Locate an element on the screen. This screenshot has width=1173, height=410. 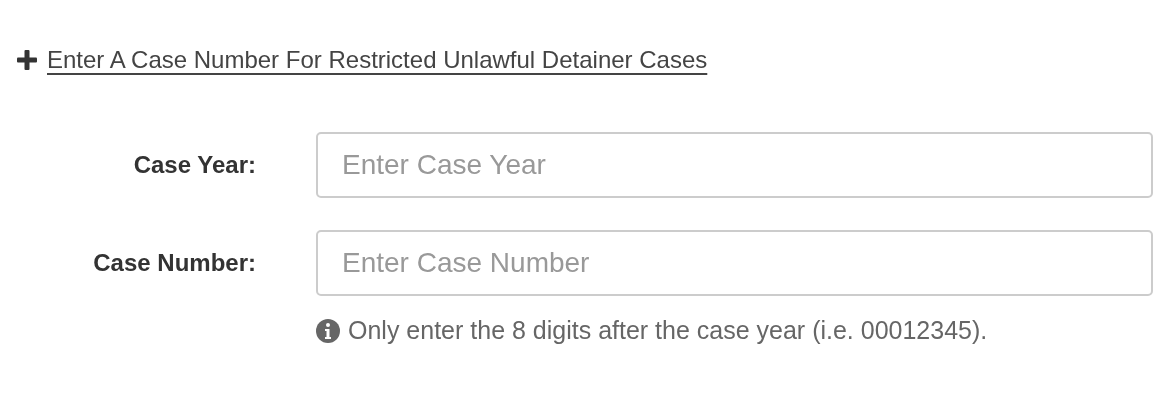
info-icon is located at coordinates (328, 330).